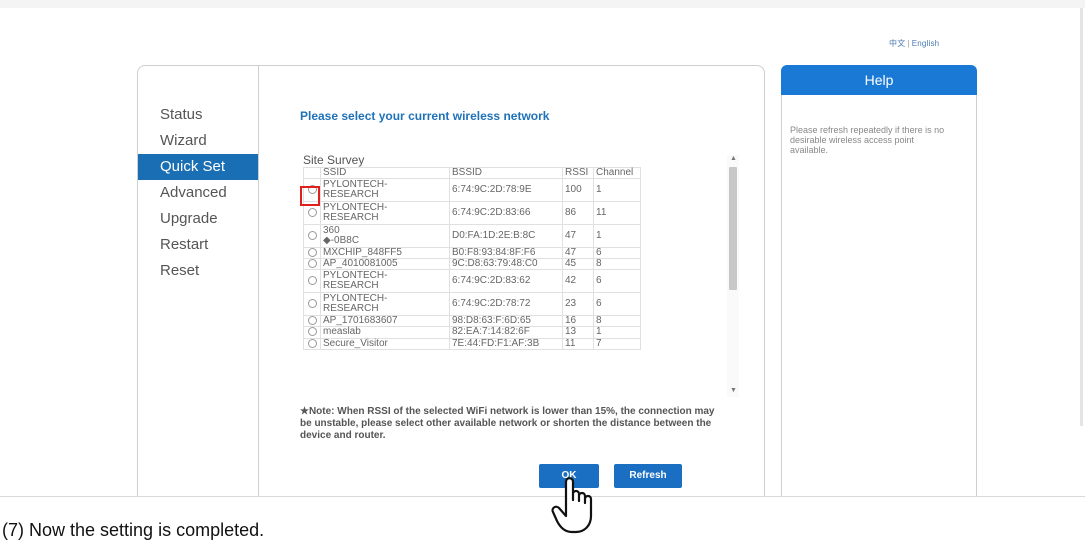  I want to click on ssid-cell: MXCHIP_848FF5, so click(385, 253).